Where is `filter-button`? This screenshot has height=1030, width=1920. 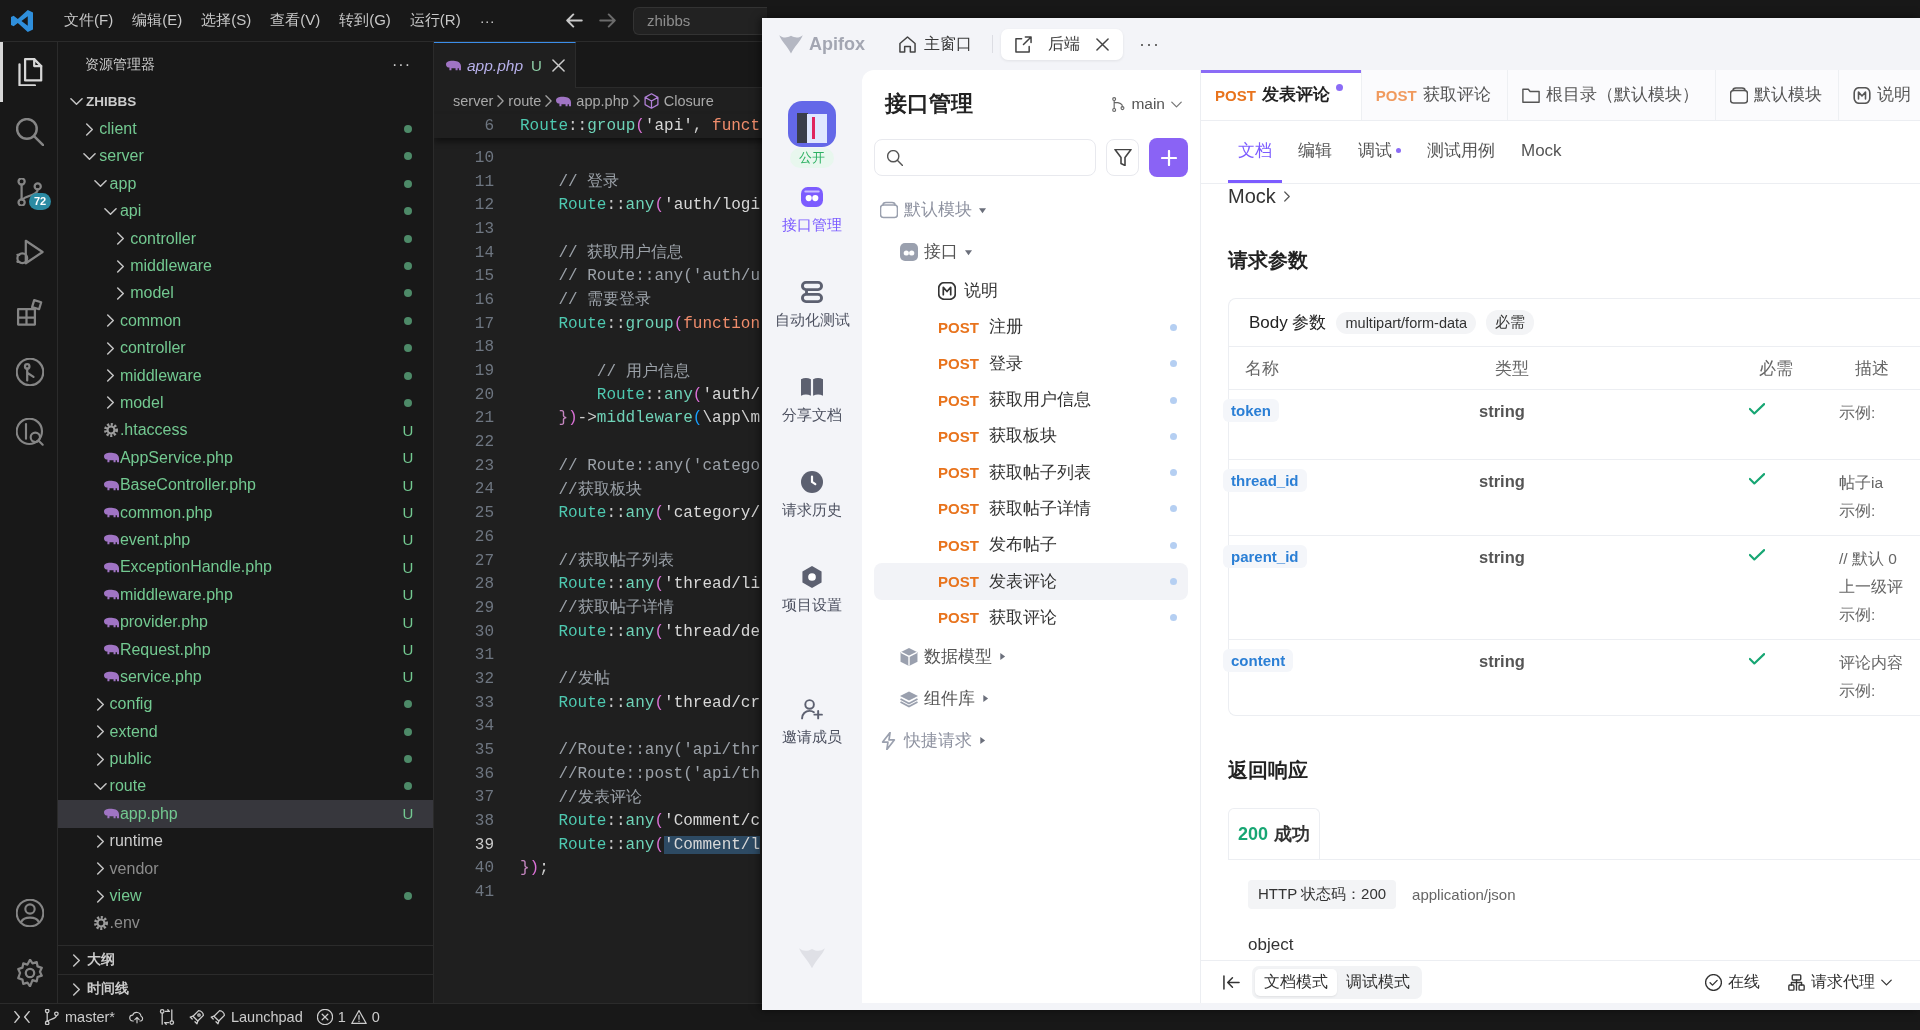 filter-button is located at coordinates (1122, 157).